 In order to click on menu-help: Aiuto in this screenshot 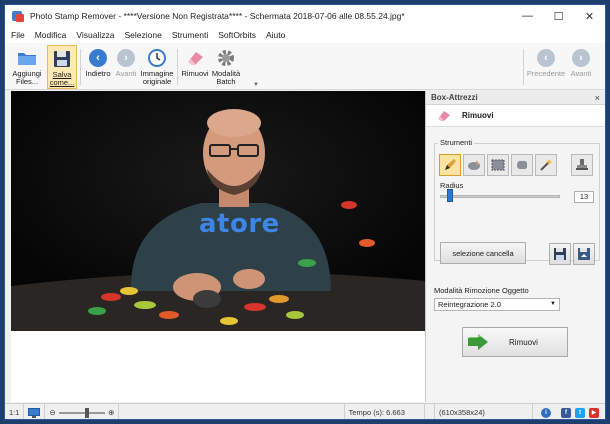, I will do `click(275, 35)`.